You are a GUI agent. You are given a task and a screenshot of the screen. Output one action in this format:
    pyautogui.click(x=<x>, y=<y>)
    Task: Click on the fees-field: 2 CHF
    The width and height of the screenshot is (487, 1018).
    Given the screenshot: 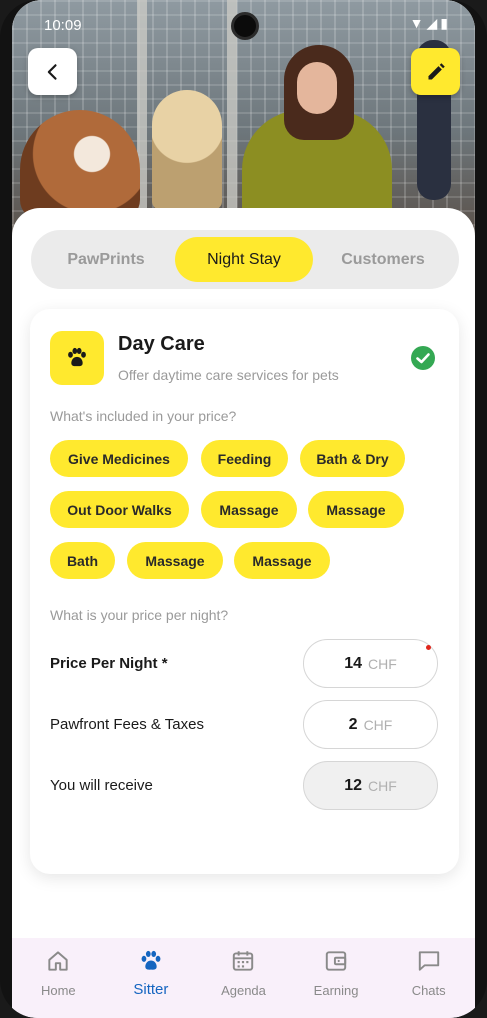 What is the action you would take?
    pyautogui.click(x=370, y=724)
    